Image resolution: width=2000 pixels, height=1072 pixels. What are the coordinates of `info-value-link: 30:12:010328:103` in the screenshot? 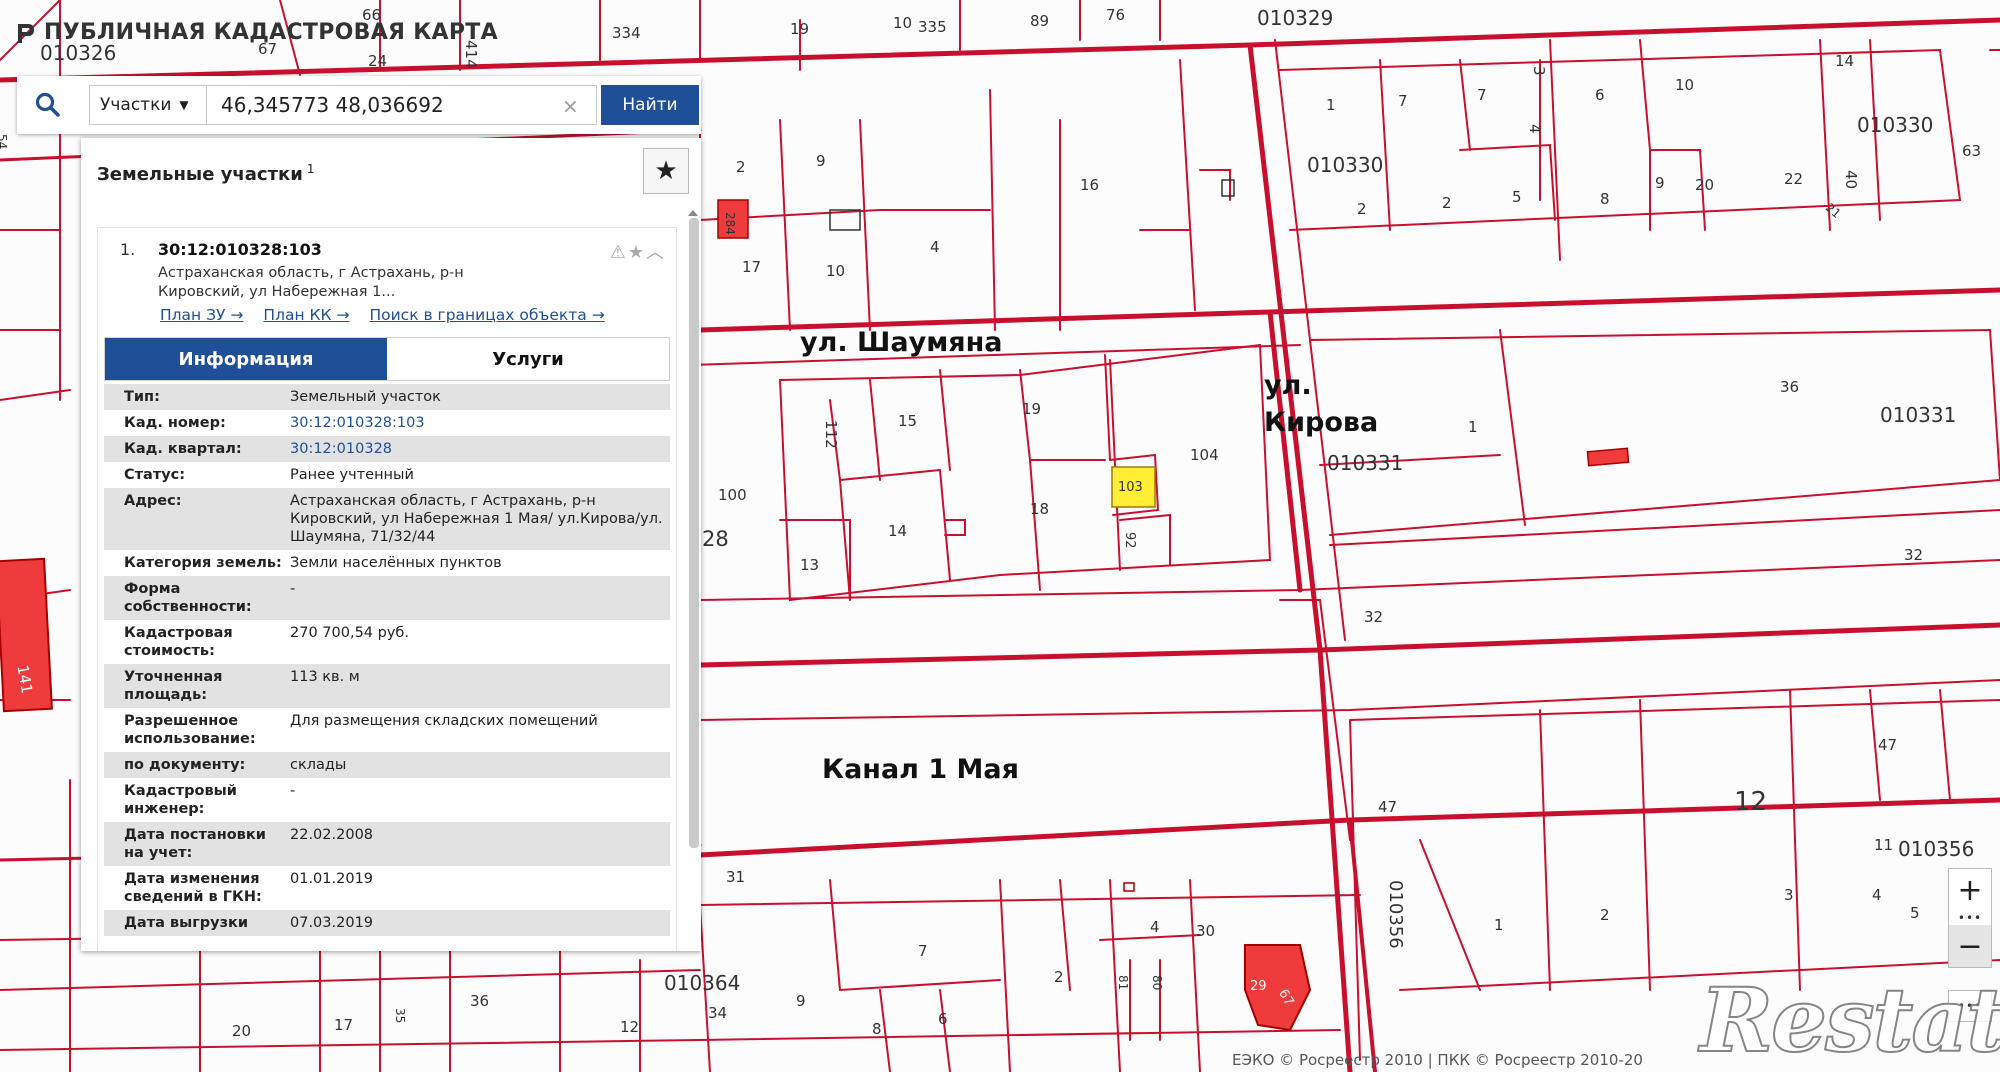 It's located at (480, 423).